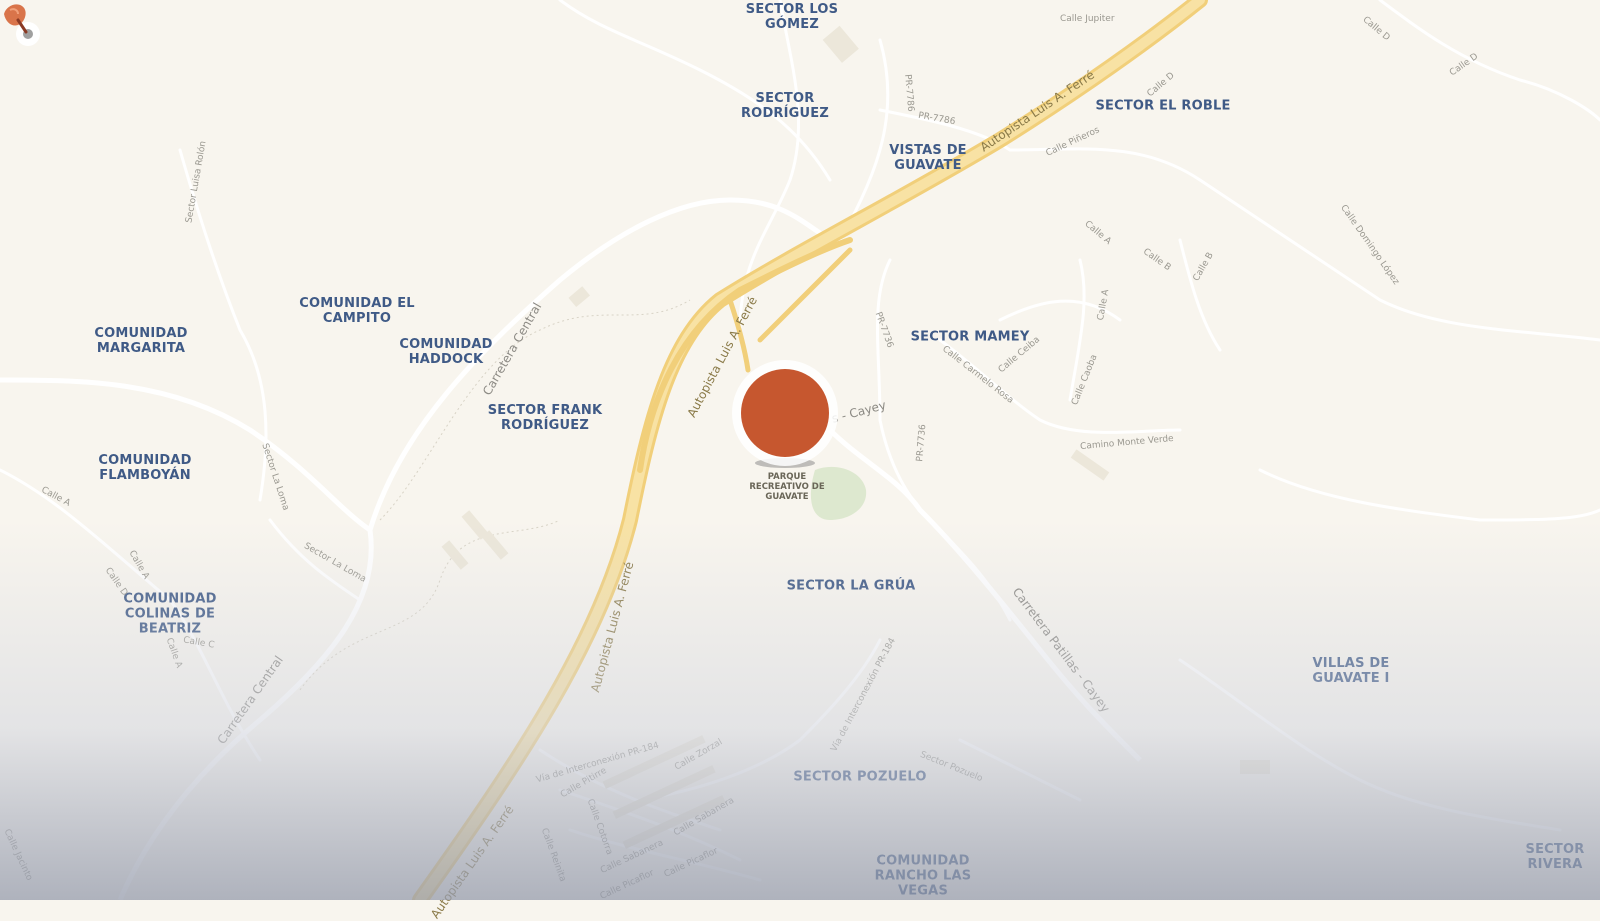  What do you see at coordinates (430, 605) in the screenshot?
I see `trail` at bounding box center [430, 605].